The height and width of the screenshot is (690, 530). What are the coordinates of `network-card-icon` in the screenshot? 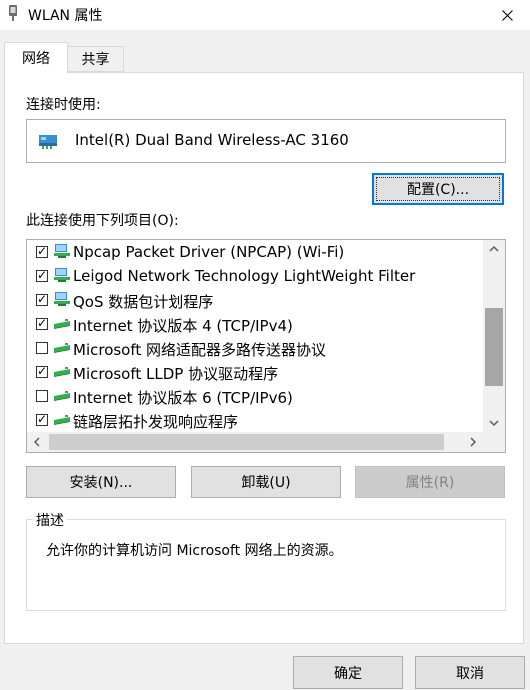 It's located at (49, 143).